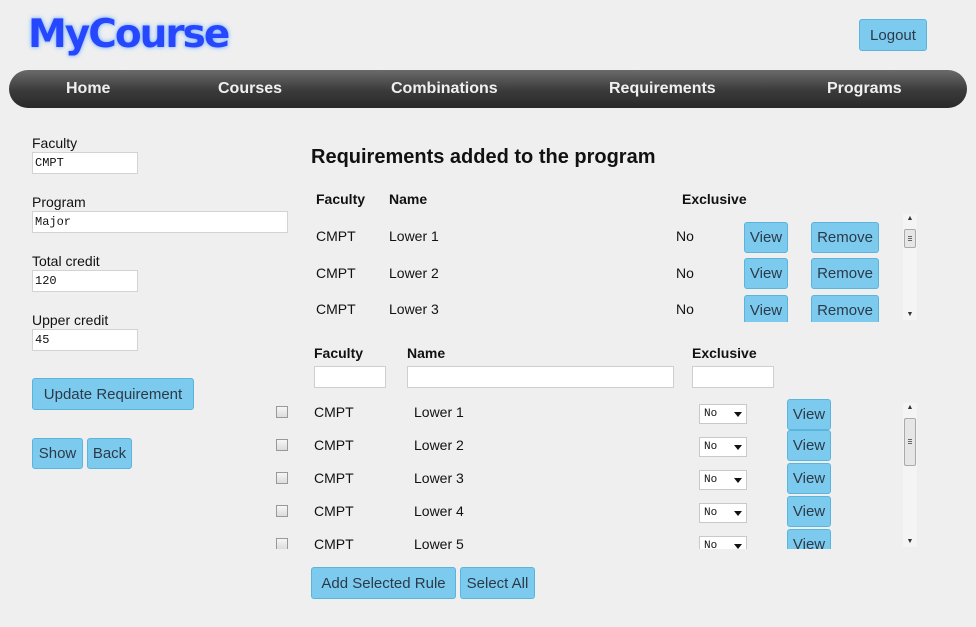  I want to click on filter-exclusive-input, so click(733, 377).